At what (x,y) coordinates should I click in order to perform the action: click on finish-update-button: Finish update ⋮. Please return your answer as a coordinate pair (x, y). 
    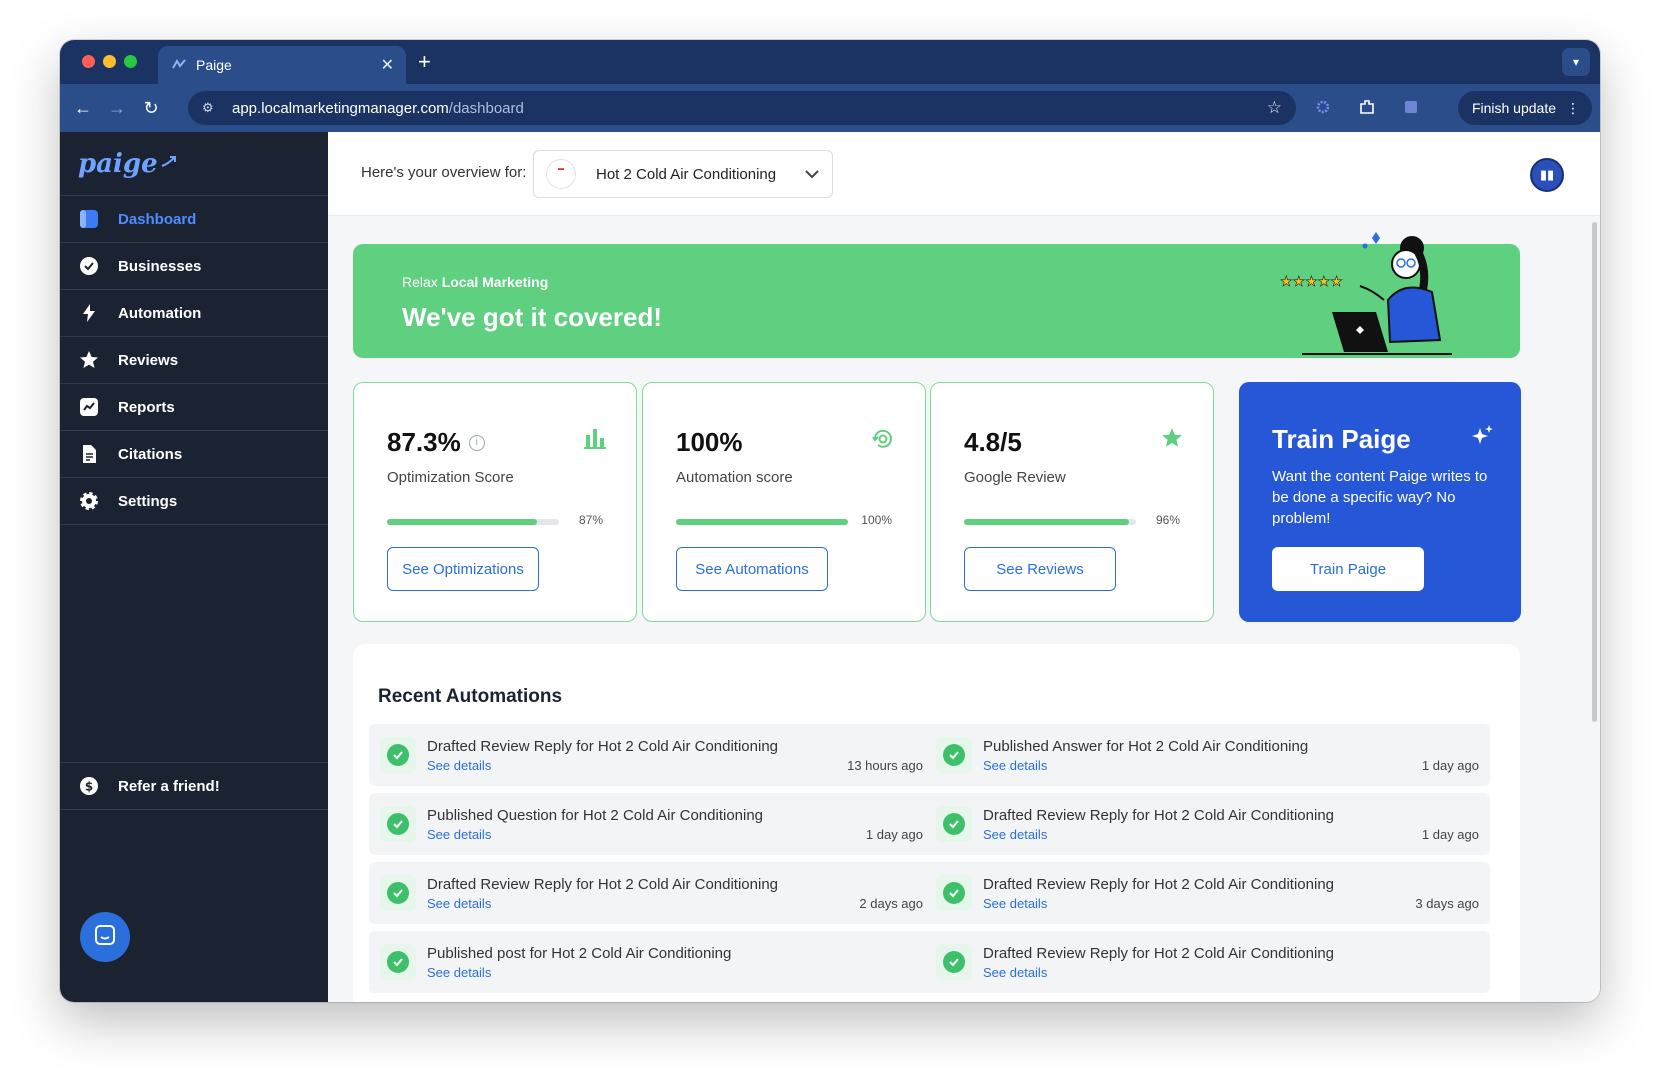
    Looking at the image, I should click on (1524, 108).